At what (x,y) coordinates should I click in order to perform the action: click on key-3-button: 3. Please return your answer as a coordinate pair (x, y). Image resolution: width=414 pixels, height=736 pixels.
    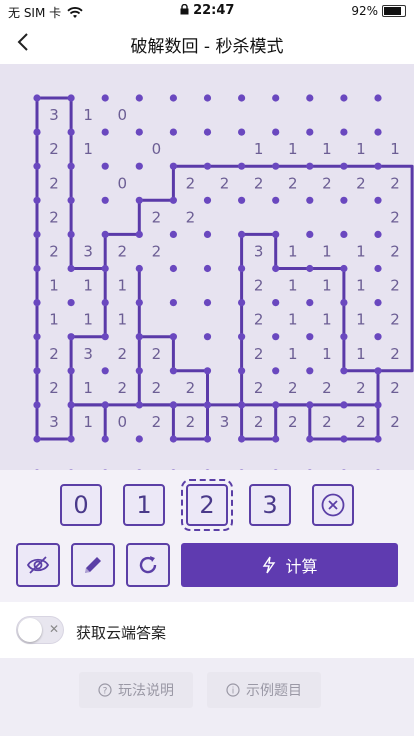
    Looking at the image, I should click on (270, 505).